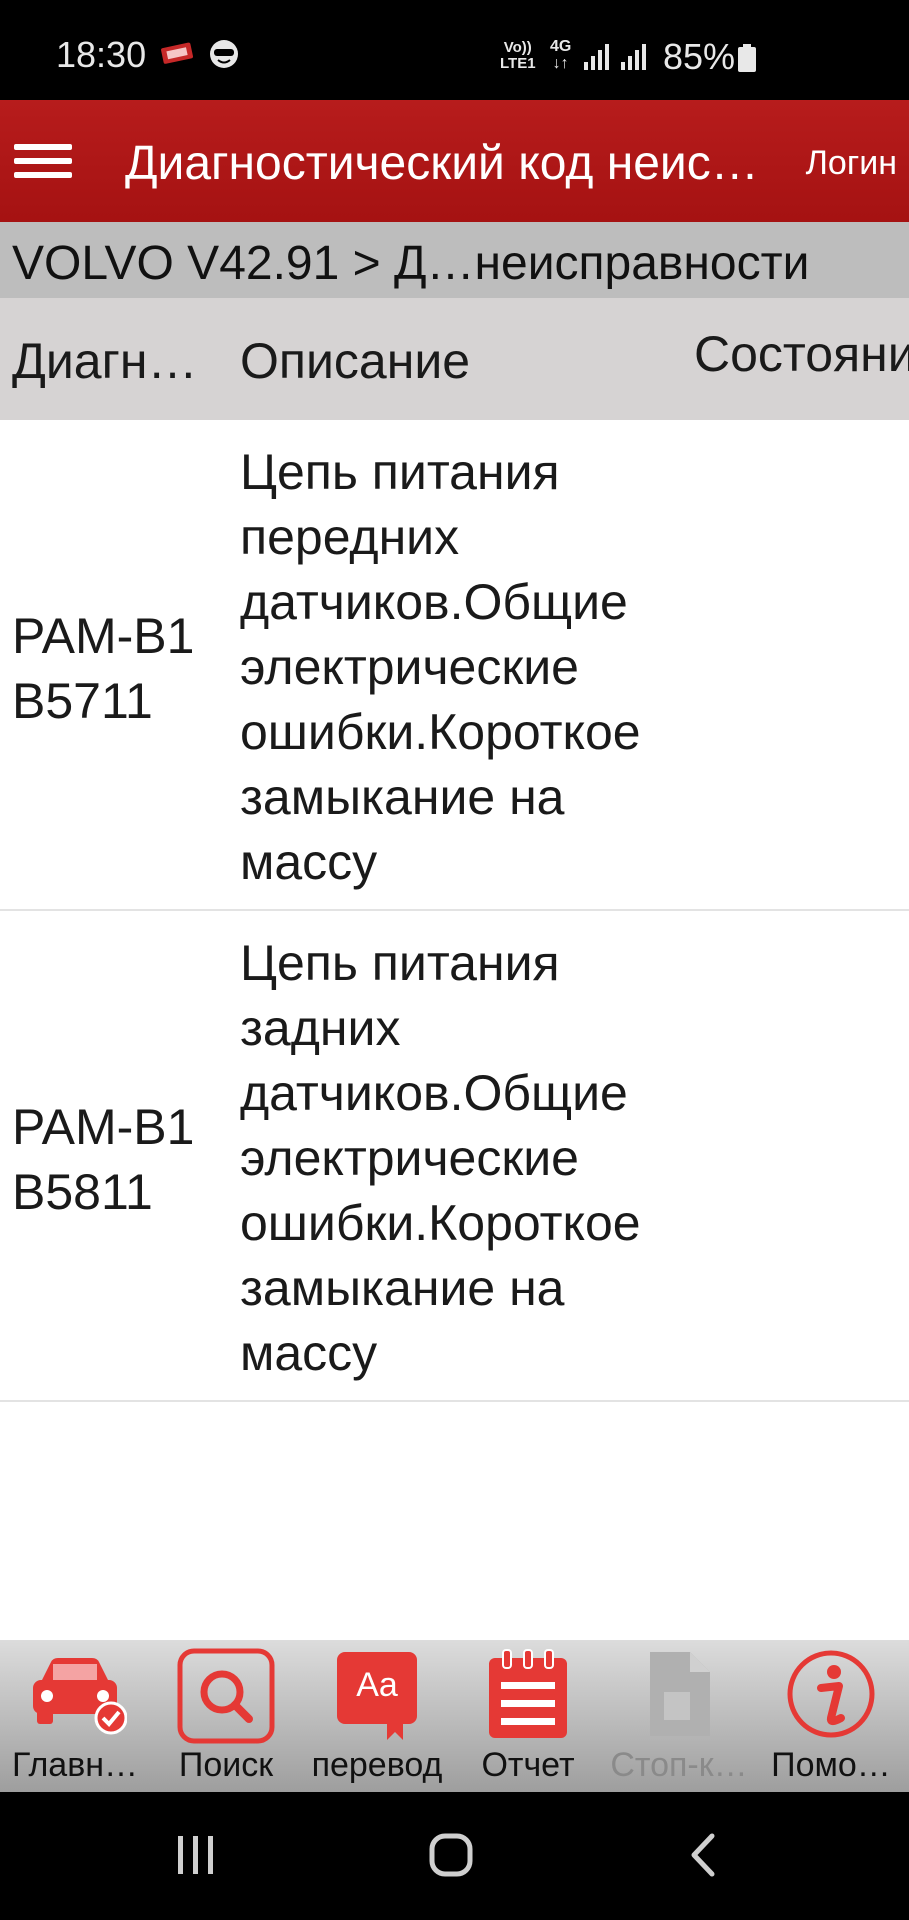 The width and height of the screenshot is (909, 1920). I want to click on dtc-code: PAM-B1 B5711, so click(103, 668).